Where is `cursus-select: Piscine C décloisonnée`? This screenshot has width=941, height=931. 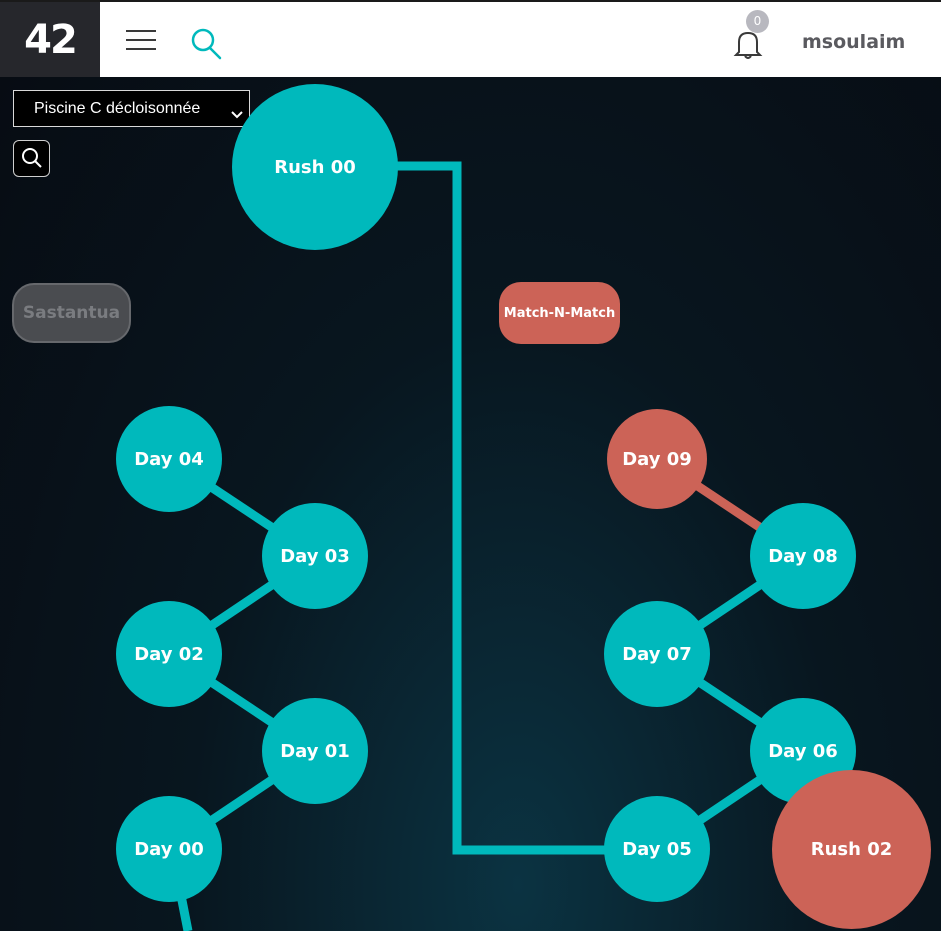
cursus-select: Piscine C décloisonnée is located at coordinates (131, 108).